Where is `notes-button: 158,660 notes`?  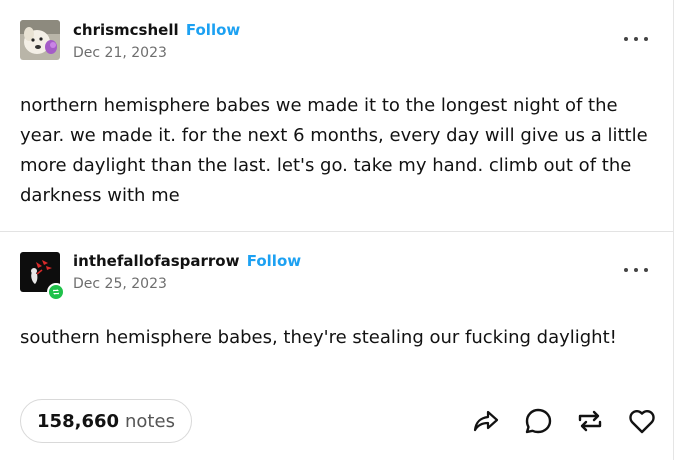 notes-button: 158,660 notes is located at coordinates (106, 421).